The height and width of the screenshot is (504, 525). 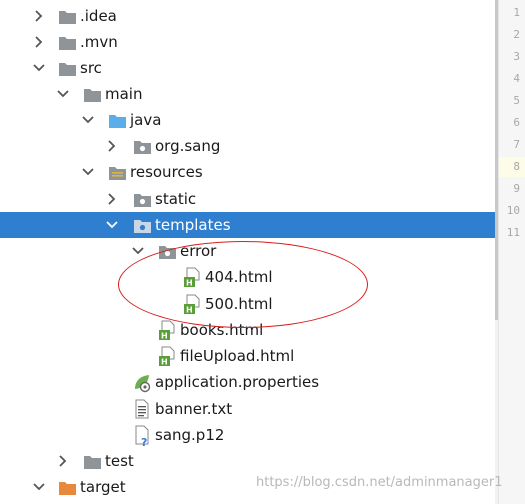 I want to click on tree-item-label: 500.html, so click(x=239, y=304).